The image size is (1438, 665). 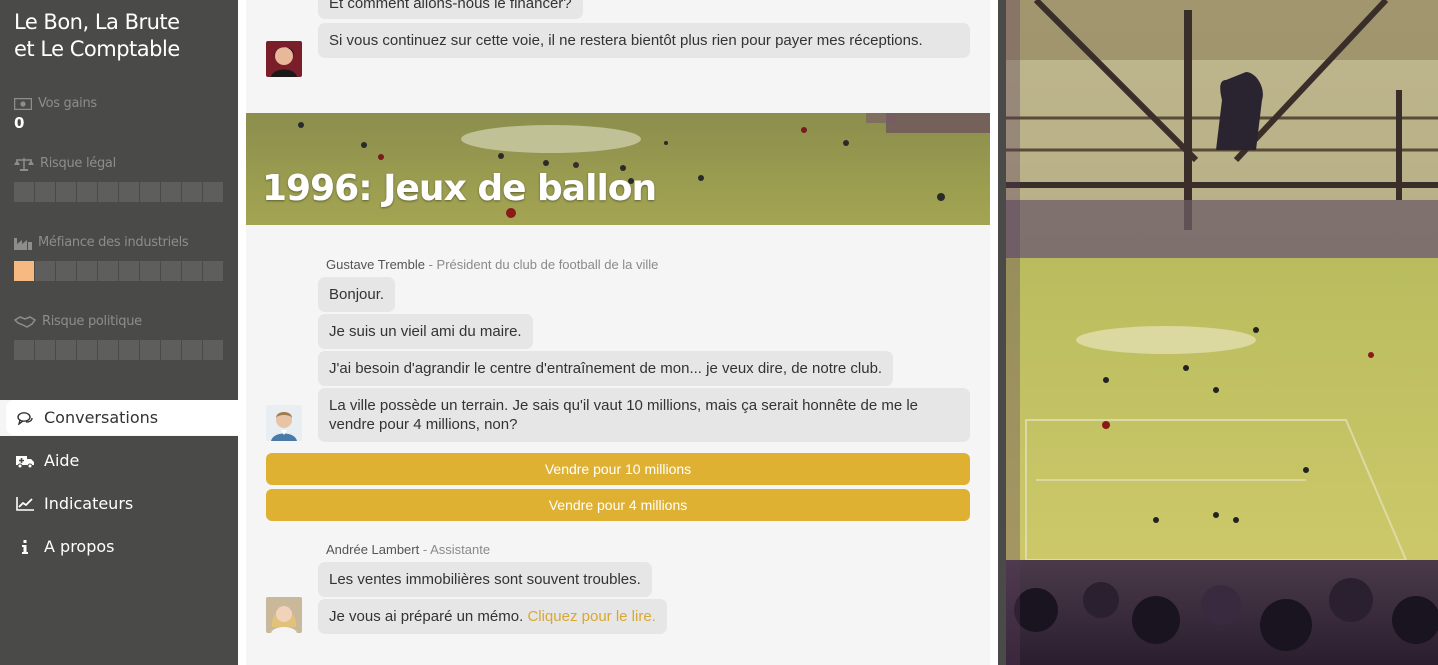 What do you see at coordinates (25, 504) in the screenshot?
I see `chart-line-icon` at bounding box center [25, 504].